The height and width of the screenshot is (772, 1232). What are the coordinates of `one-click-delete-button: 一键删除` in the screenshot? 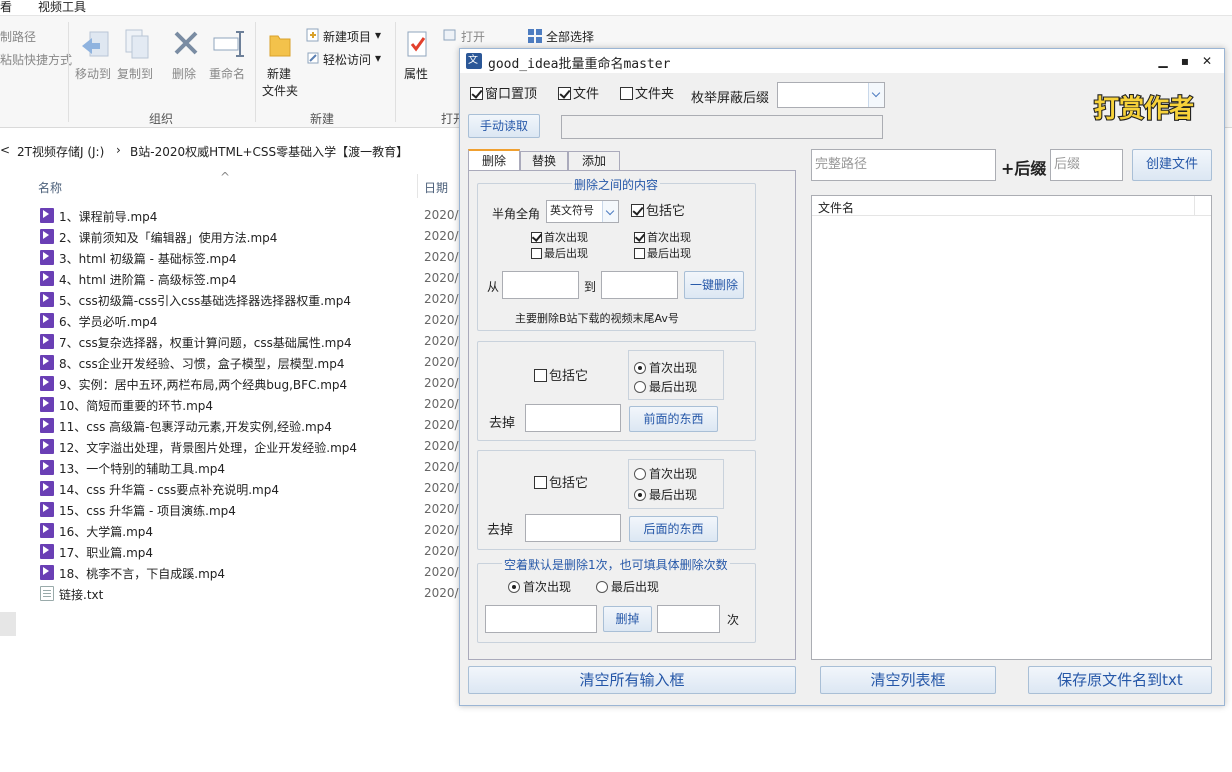 It's located at (714, 285).